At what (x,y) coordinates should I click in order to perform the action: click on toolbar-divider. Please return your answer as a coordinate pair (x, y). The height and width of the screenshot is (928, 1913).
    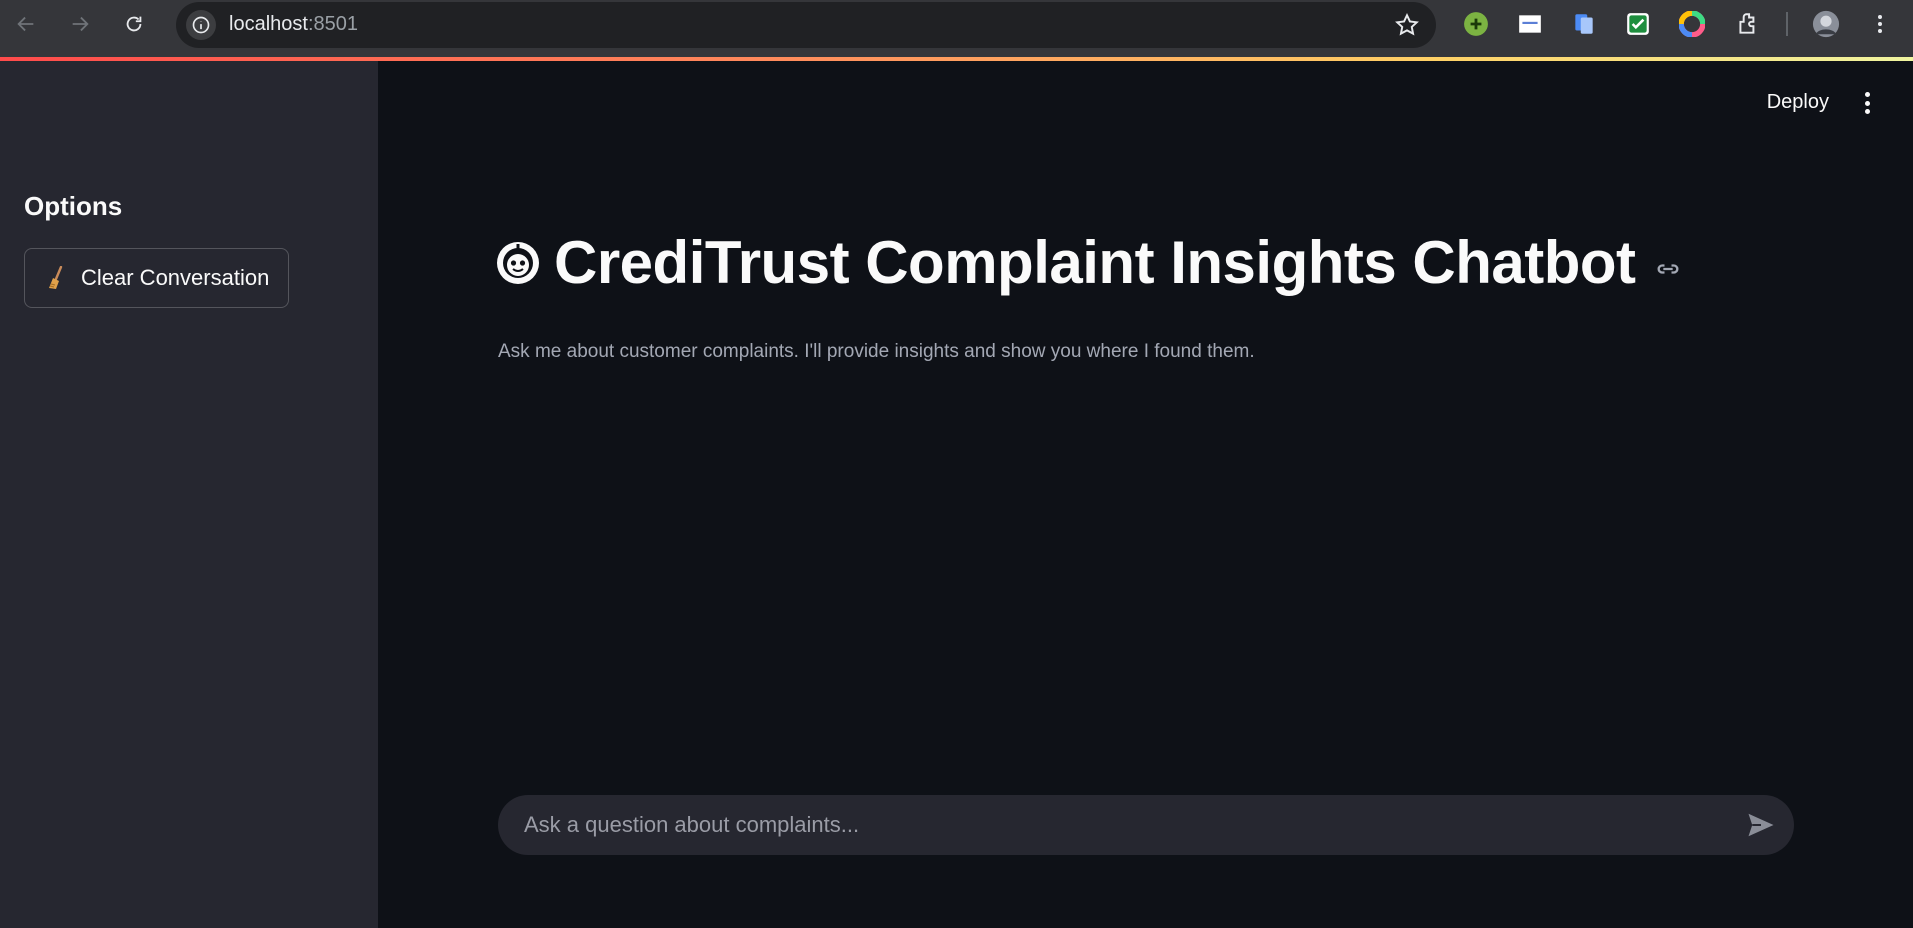
    Looking at the image, I should click on (1787, 24).